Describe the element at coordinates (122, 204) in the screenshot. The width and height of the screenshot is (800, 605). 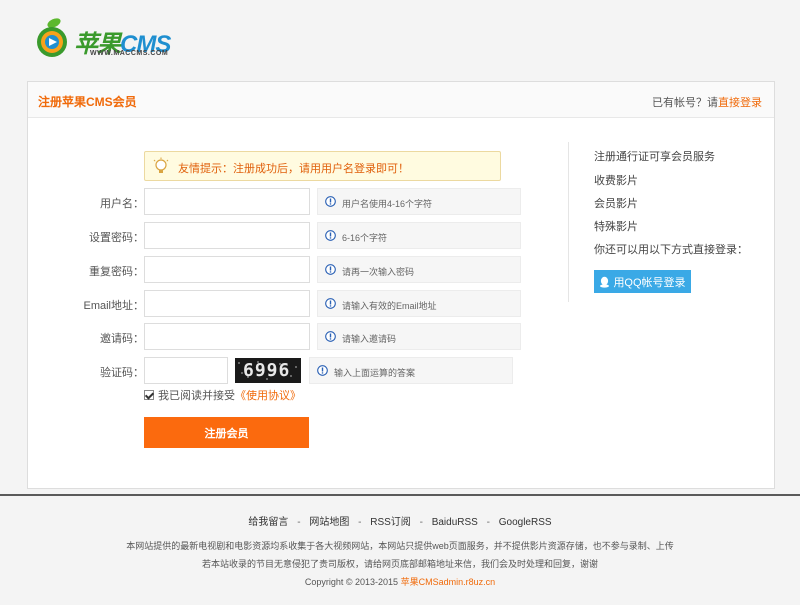
I see `username-label: 用户名：` at that location.